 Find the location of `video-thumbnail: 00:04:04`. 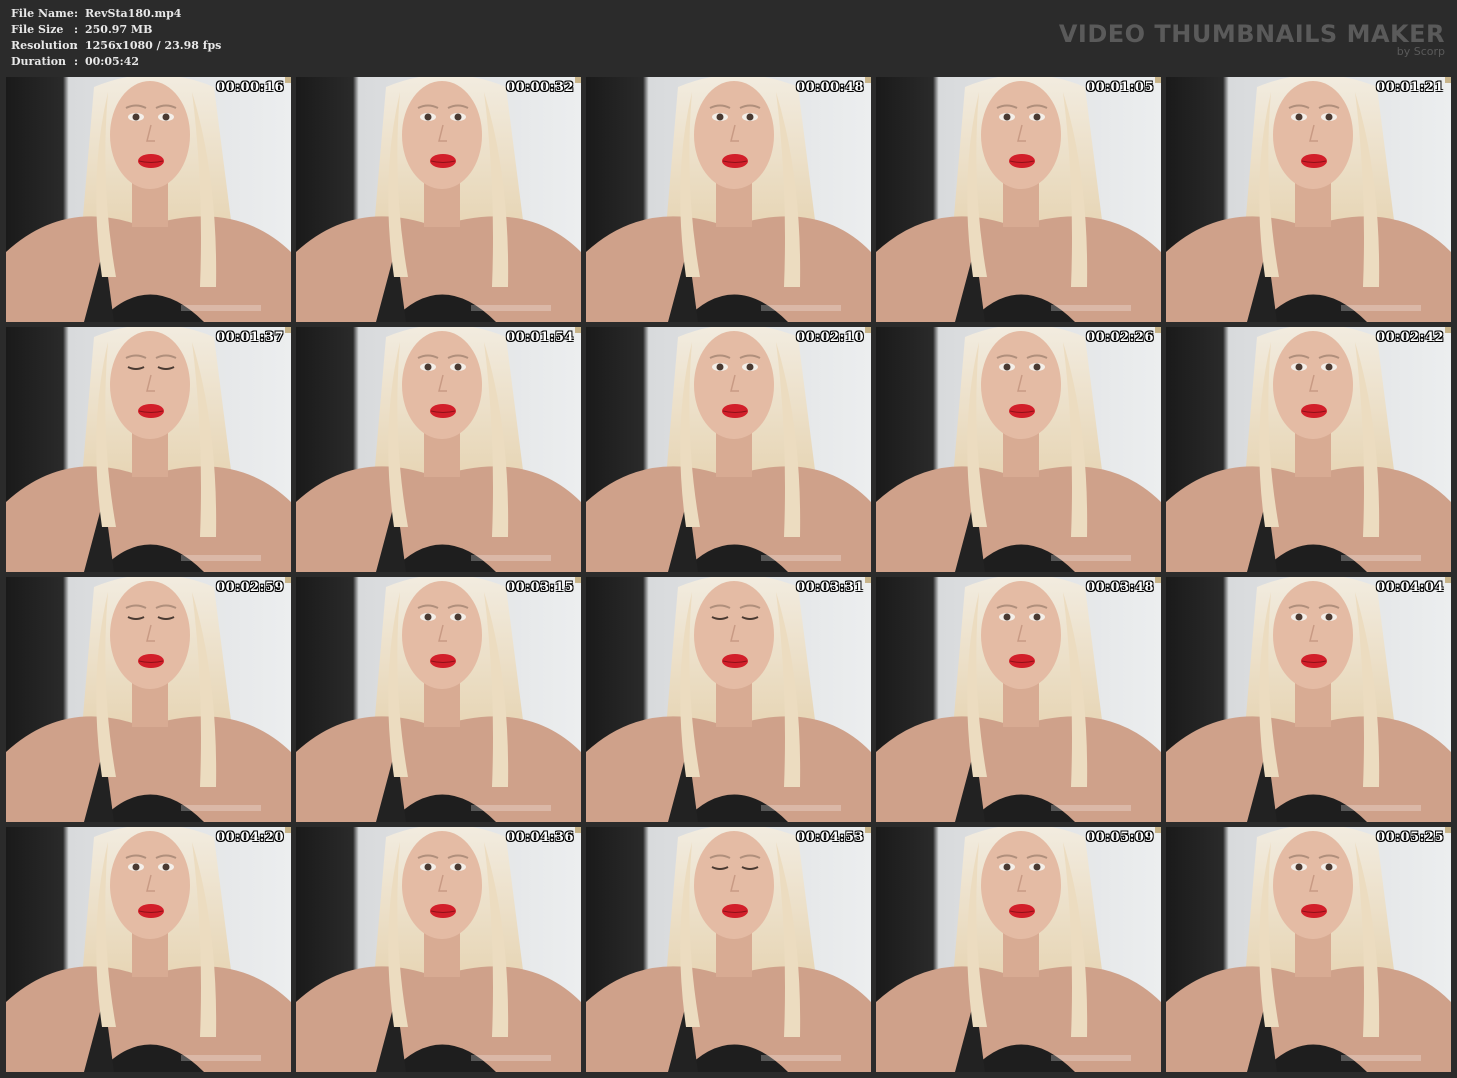

video-thumbnail: 00:04:04 is located at coordinates (1308, 699).